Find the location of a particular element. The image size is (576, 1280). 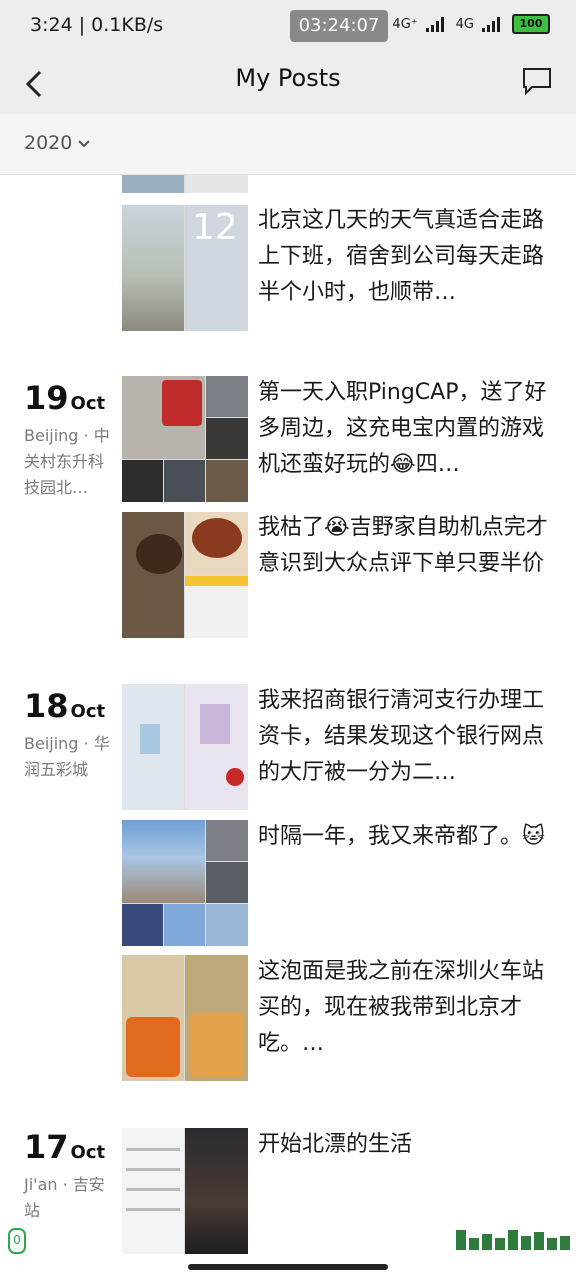

post-location: Beijing · 华润五彩城 is located at coordinates (67, 756).